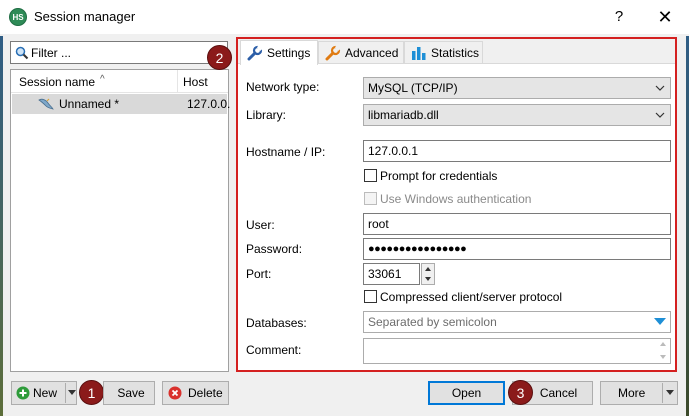 The width and height of the screenshot is (689, 416). Describe the element at coordinates (22, 53) in the screenshot. I see `search-icon` at that location.